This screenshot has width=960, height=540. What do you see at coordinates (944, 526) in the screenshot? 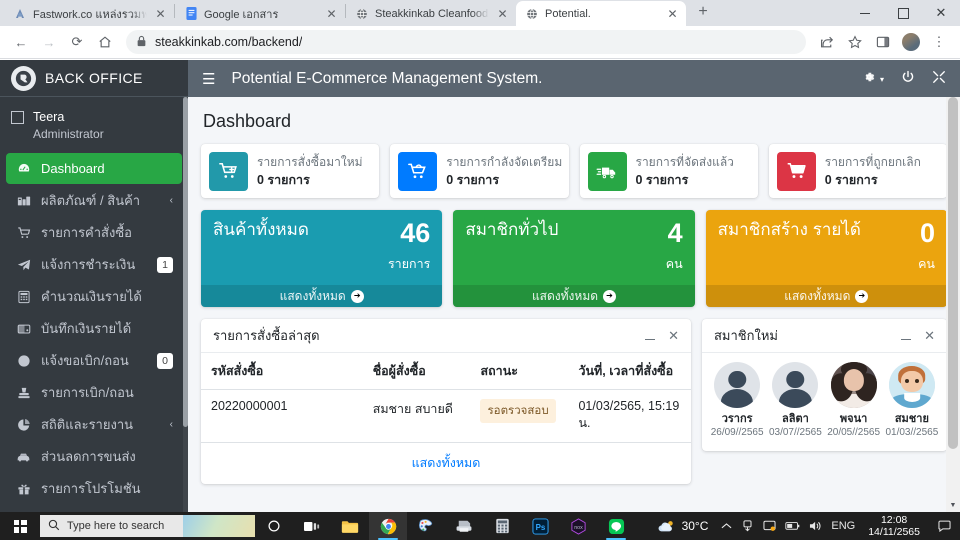
I see `notification-icon` at bounding box center [944, 526].